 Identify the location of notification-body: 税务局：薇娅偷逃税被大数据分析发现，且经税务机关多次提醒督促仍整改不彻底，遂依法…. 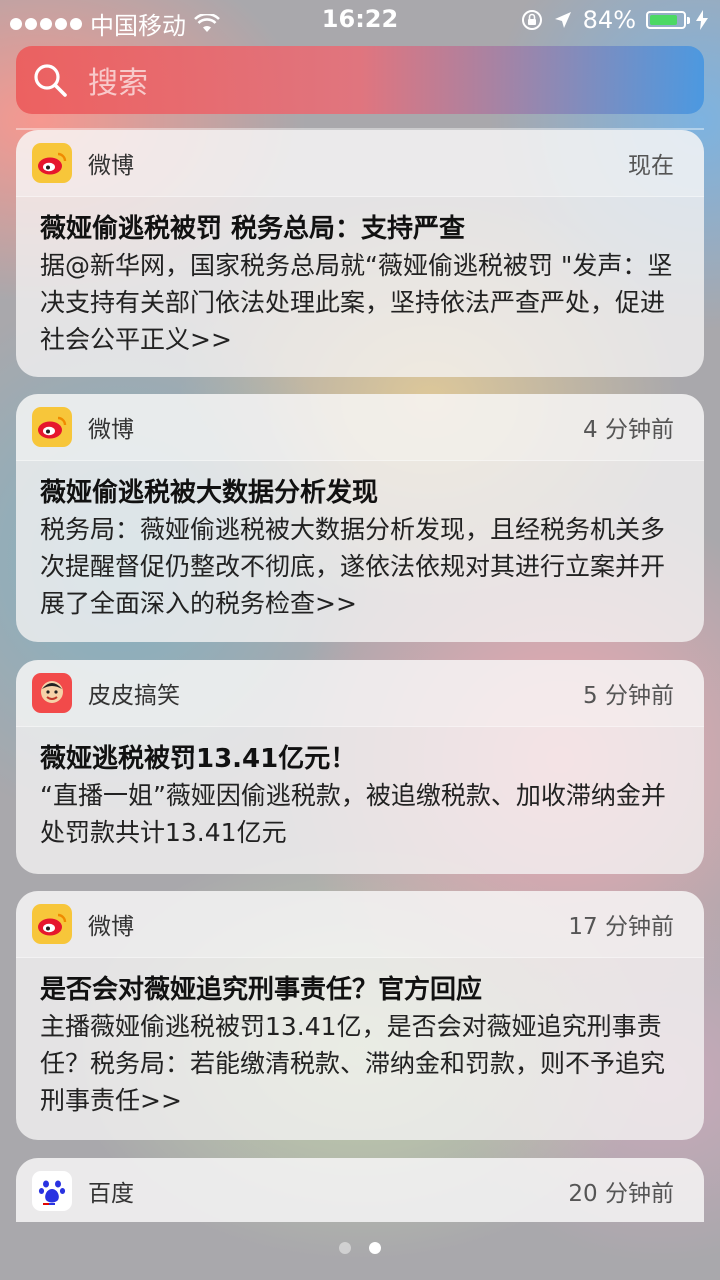
(353, 566).